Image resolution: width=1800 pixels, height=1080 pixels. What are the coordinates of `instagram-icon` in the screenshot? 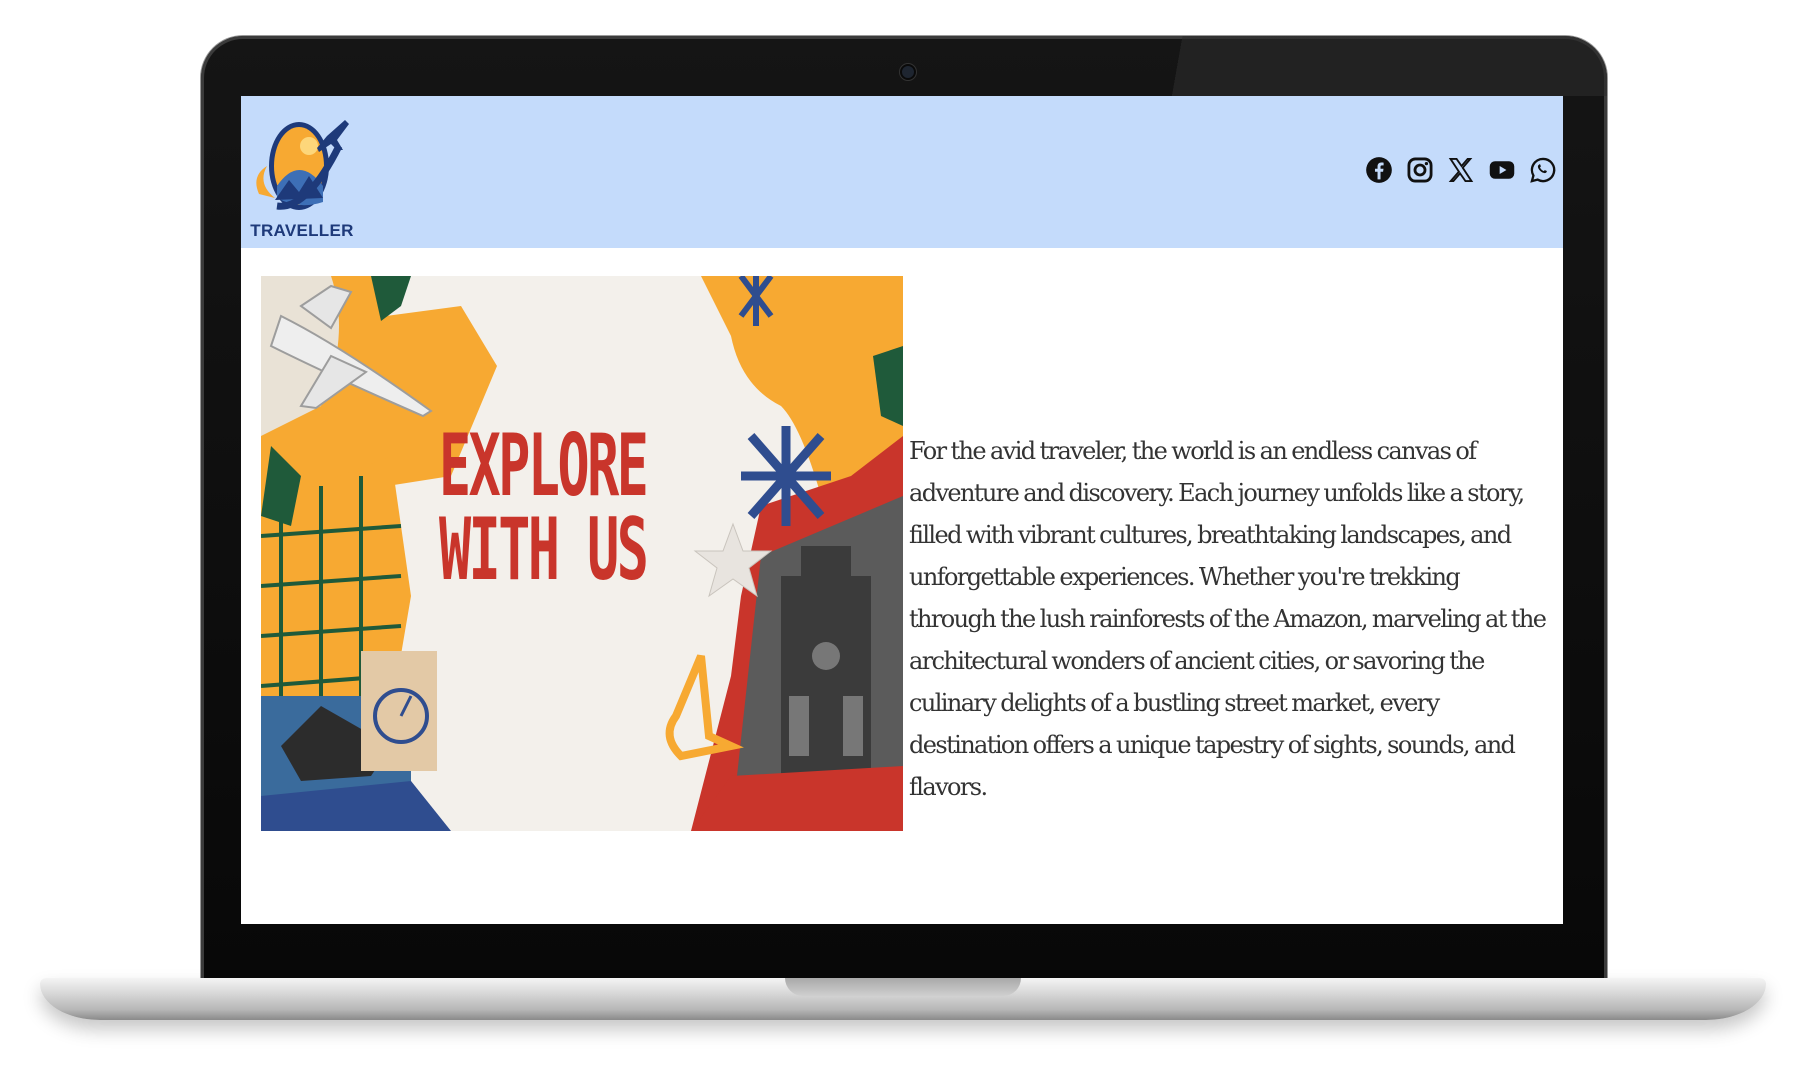 It's located at (1420, 170).